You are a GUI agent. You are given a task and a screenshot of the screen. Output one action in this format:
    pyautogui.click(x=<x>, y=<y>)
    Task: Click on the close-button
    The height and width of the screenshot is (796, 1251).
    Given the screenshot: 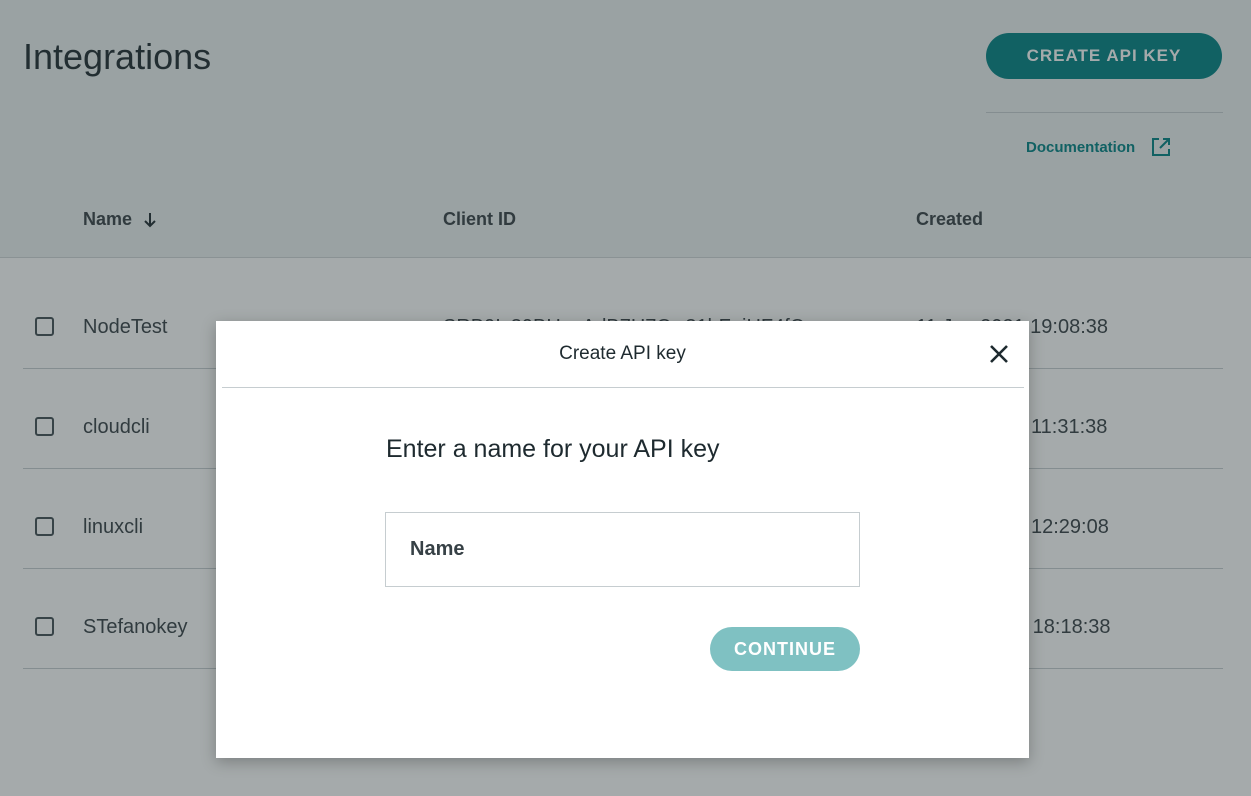 What is the action you would take?
    pyautogui.click(x=999, y=354)
    